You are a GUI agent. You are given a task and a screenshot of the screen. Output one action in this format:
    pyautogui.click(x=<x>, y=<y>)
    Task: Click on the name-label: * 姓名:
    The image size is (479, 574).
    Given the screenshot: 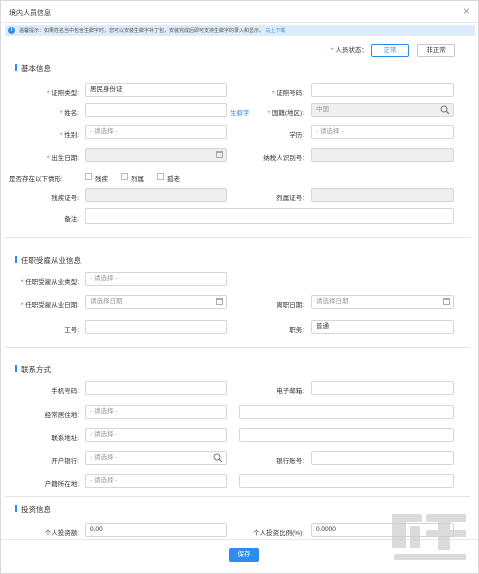 What is the action you would take?
    pyautogui.click(x=69, y=113)
    